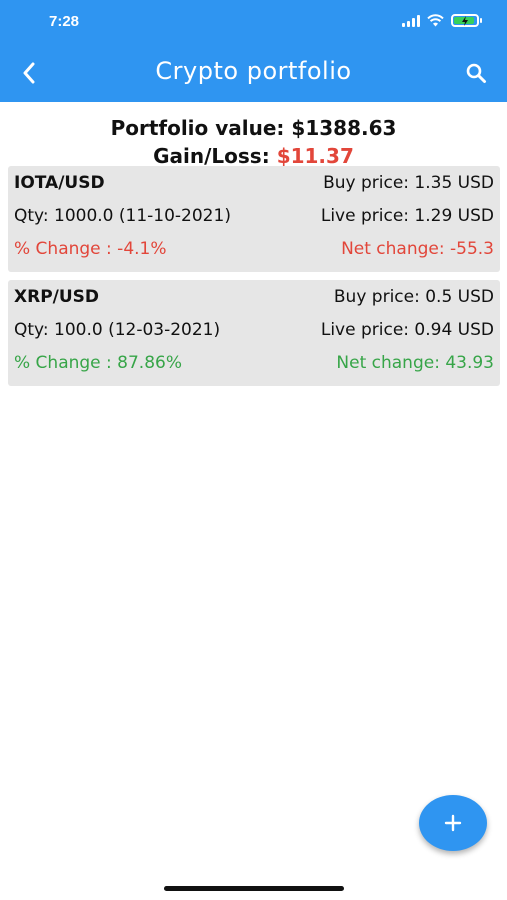  What do you see at coordinates (57, 297) in the screenshot?
I see `holding-pair: XRP/USD` at bounding box center [57, 297].